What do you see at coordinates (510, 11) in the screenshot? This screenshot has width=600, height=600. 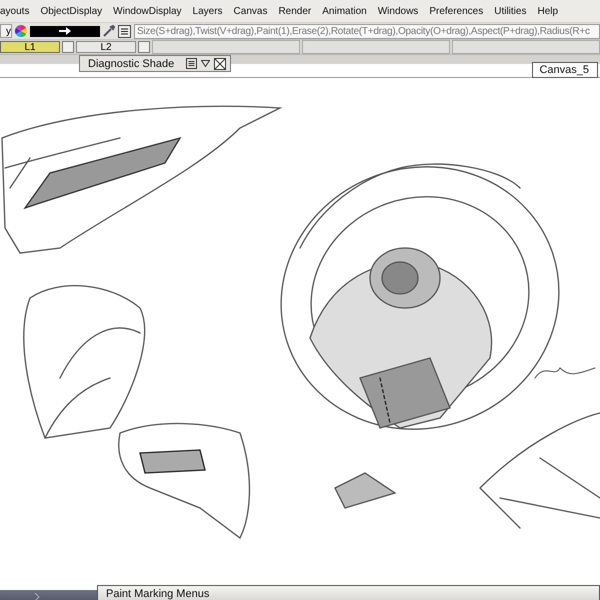 I see `menu-item: Utilities` at bounding box center [510, 11].